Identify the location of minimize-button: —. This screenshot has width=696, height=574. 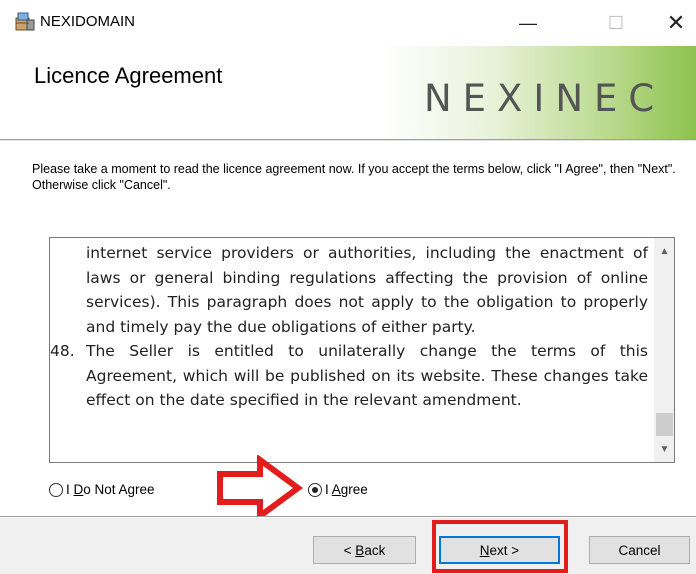
(528, 23).